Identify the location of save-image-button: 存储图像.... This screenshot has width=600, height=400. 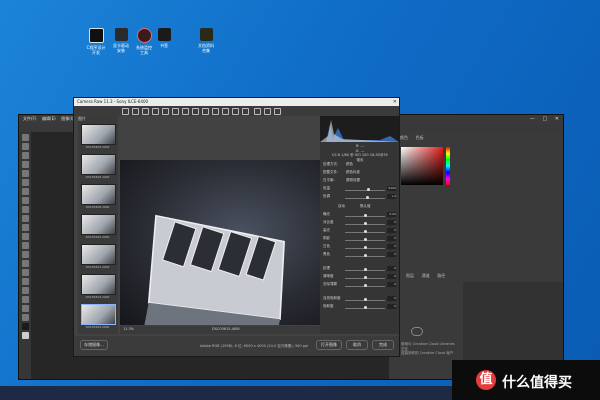
(94, 345).